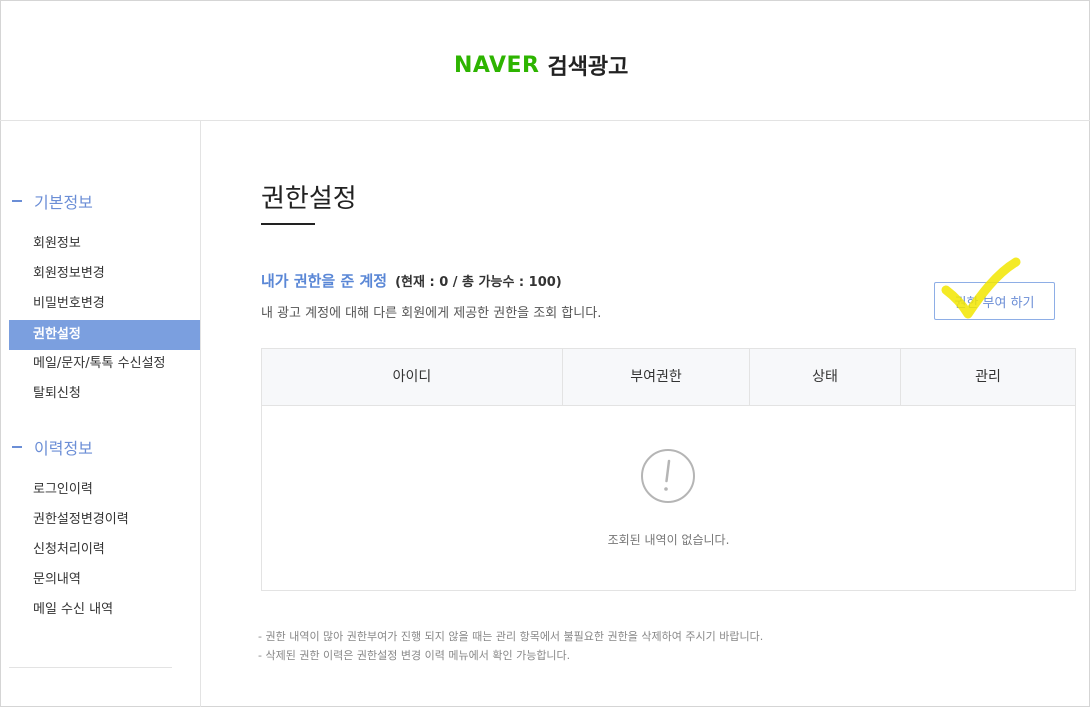 Image resolution: width=1090 pixels, height=707 pixels. What do you see at coordinates (414, 655) in the screenshot?
I see `info-note: - 삭제된 권한 이력은 권한설정 변경 이력 메뉴에서 확인 가능합니다.` at bounding box center [414, 655].